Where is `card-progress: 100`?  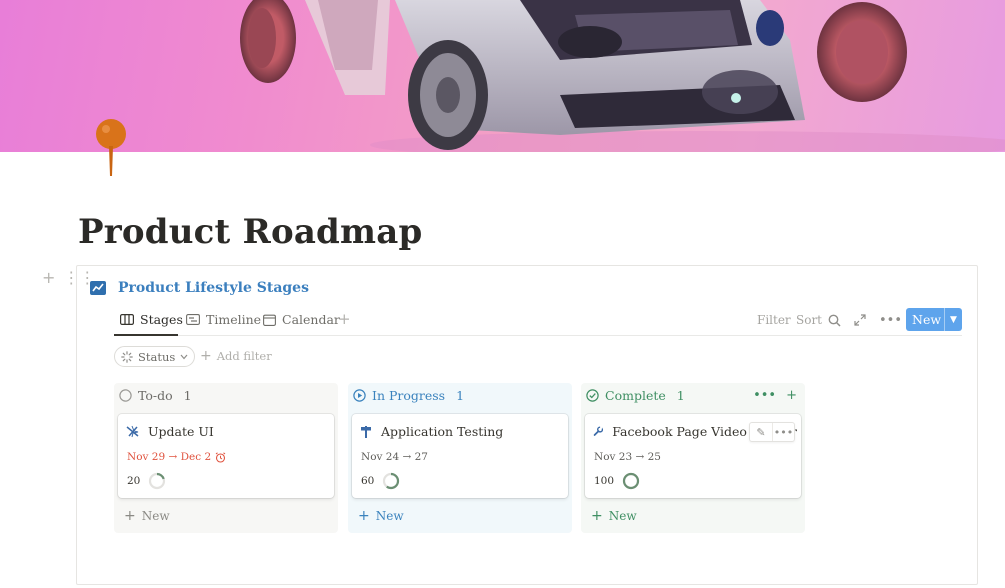
card-progress: 100 is located at coordinates (617, 481).